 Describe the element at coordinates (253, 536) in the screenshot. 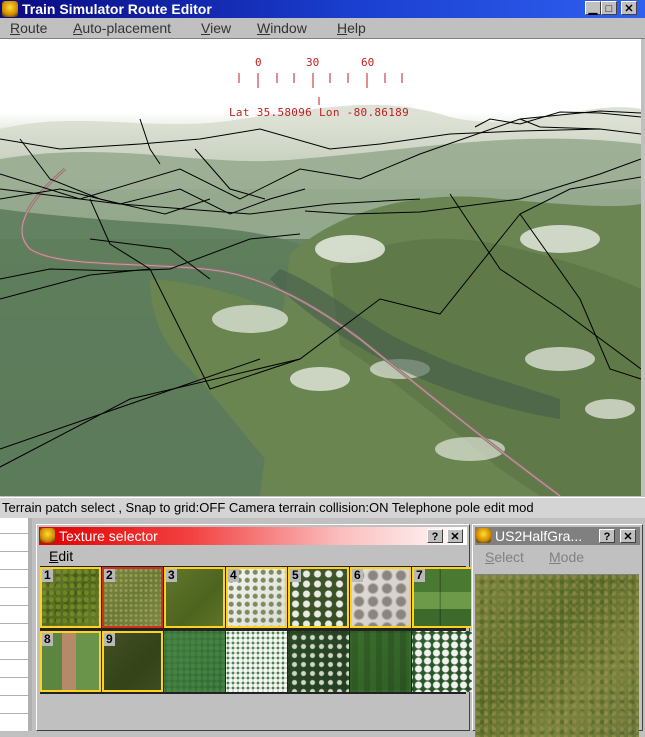

I see `texture-selector-title-bar: Texture selector ? ✕` at that location.